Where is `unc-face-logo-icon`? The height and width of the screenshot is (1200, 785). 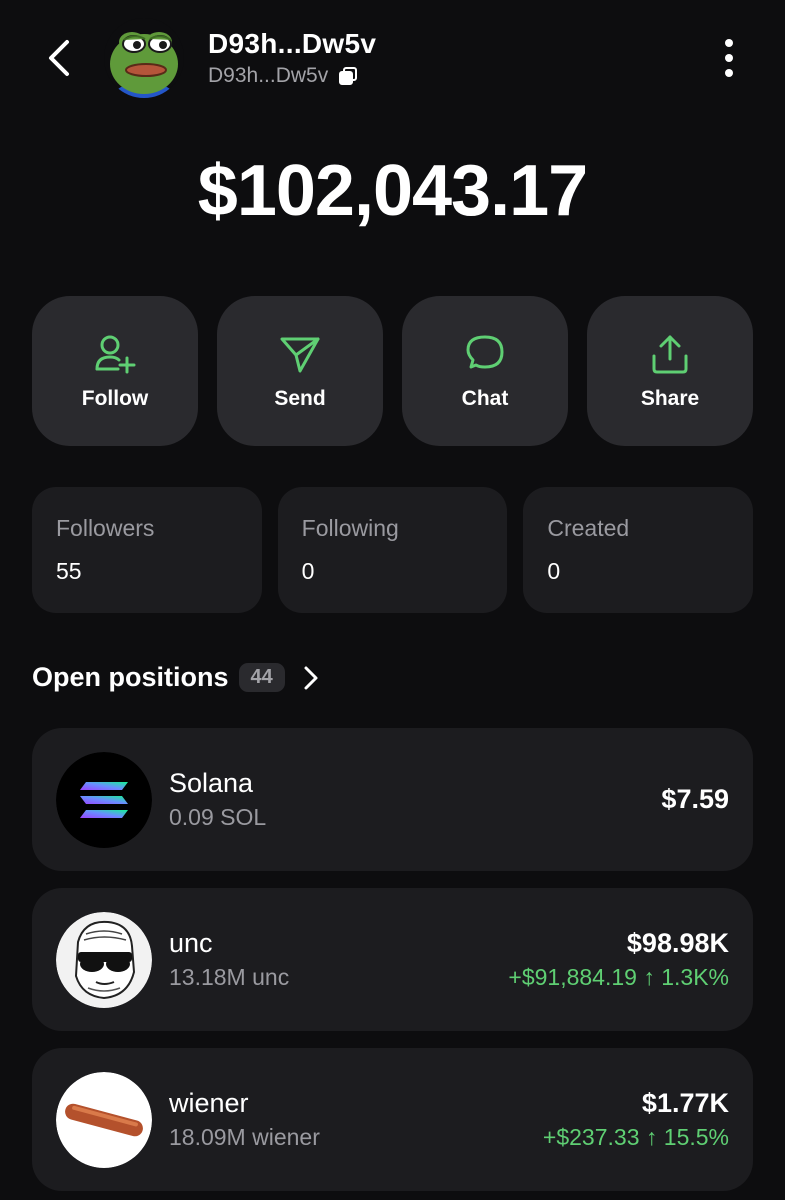
unc-face-logo-icon is located at coordinates (104, 960).